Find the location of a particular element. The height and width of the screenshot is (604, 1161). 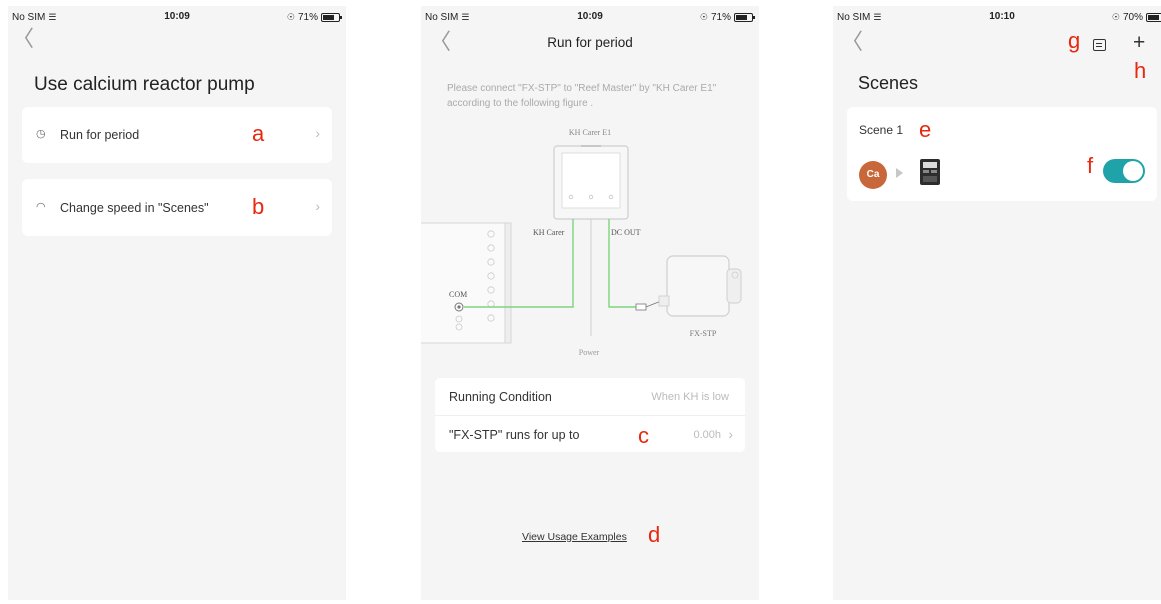

battery-percent: 70% is located at coordinates (1132, 17).